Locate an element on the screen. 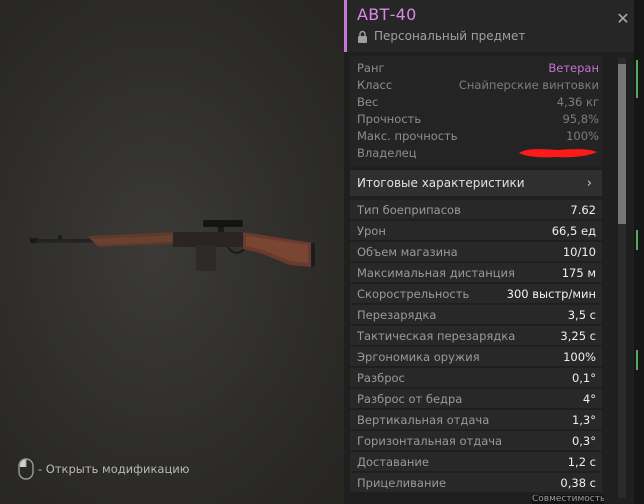 The image size is (644, 504). stat-row: Горизонтальная отдача 0,3° is located at coordinates (476, 440).